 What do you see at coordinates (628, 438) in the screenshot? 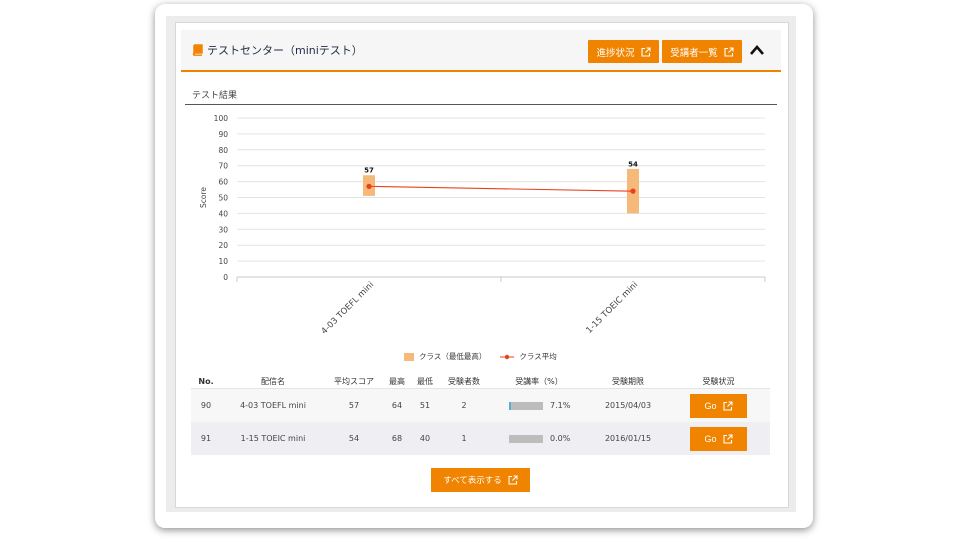
I see `cell-deadline: 2016/01/15` at bounding box center [628, 438].